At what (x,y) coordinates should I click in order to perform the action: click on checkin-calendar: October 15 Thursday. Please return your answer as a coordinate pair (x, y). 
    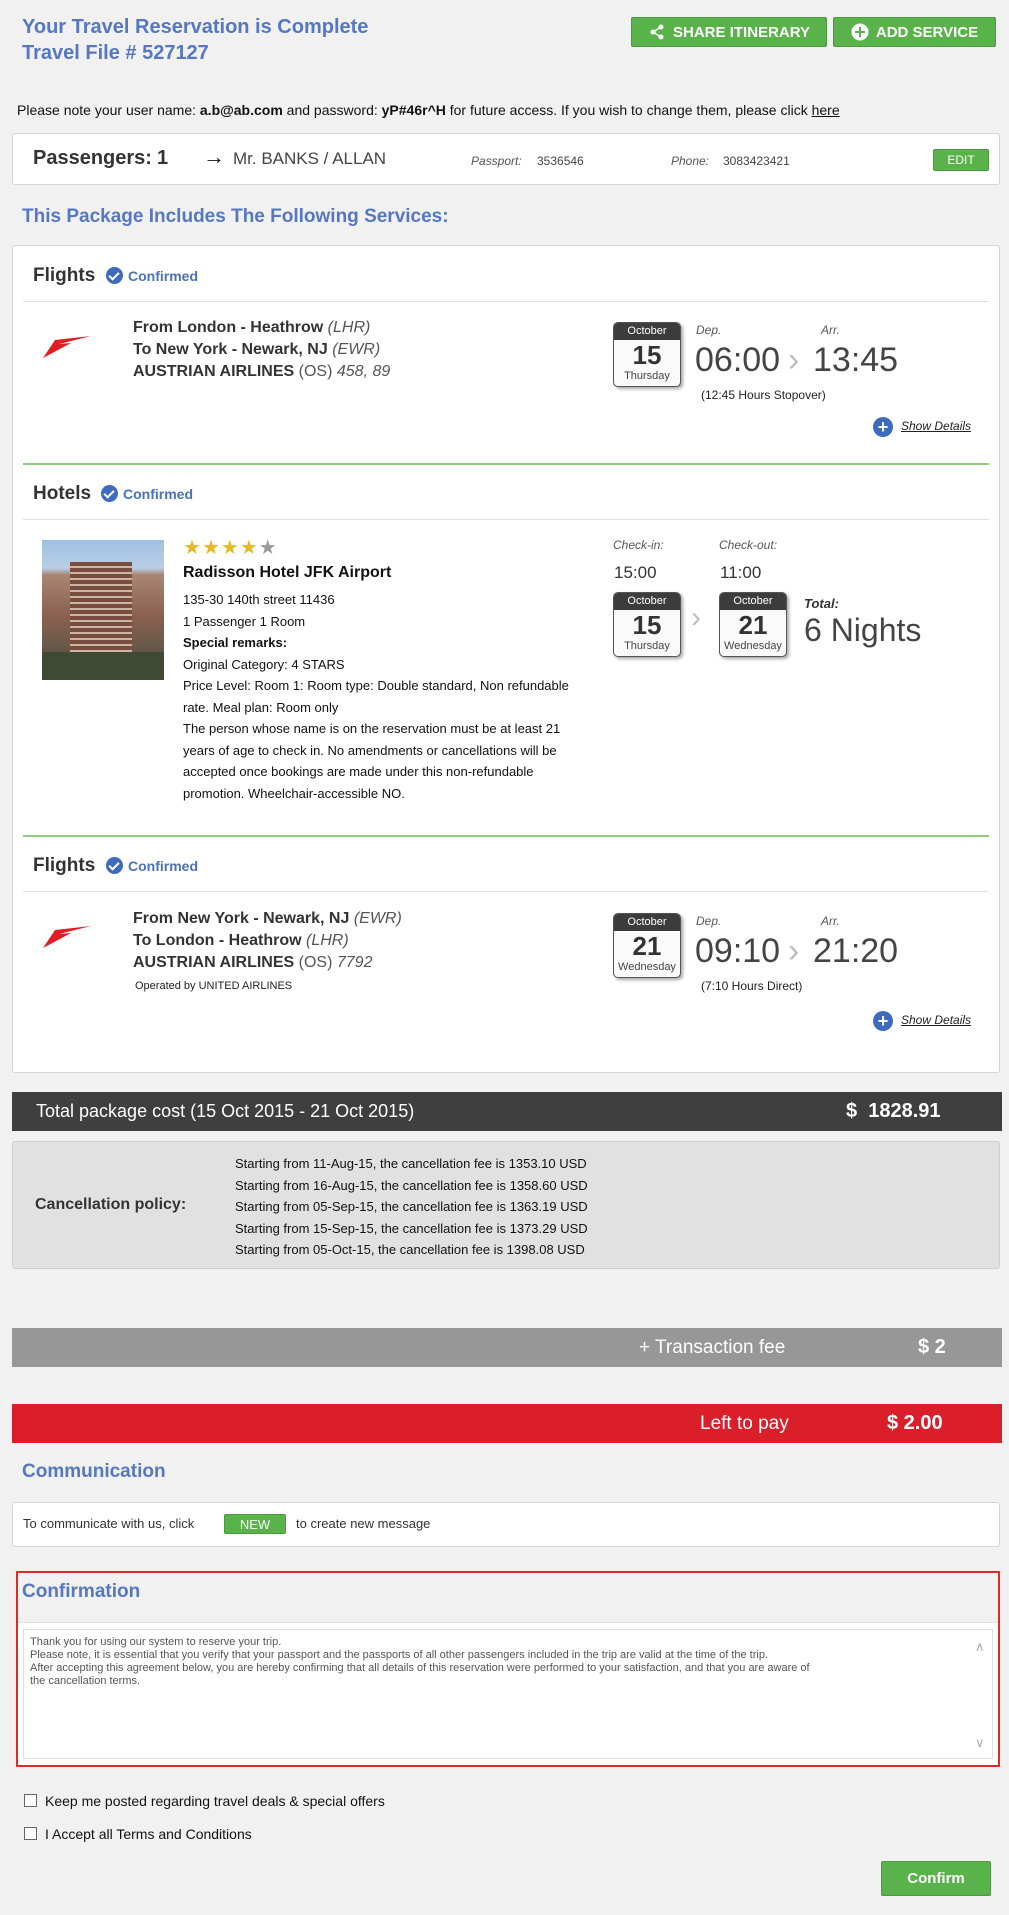
    Looking at the image, I should click on (647, 624).